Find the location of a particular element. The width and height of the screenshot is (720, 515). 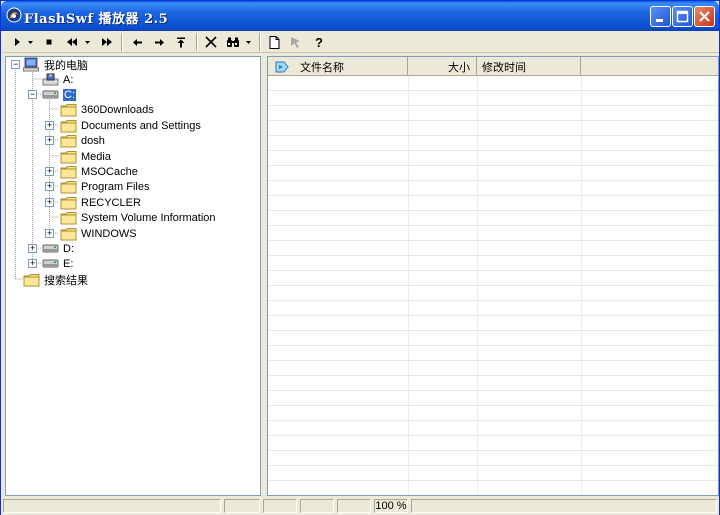

binoculars-icon is located at coordinates (233, 42).